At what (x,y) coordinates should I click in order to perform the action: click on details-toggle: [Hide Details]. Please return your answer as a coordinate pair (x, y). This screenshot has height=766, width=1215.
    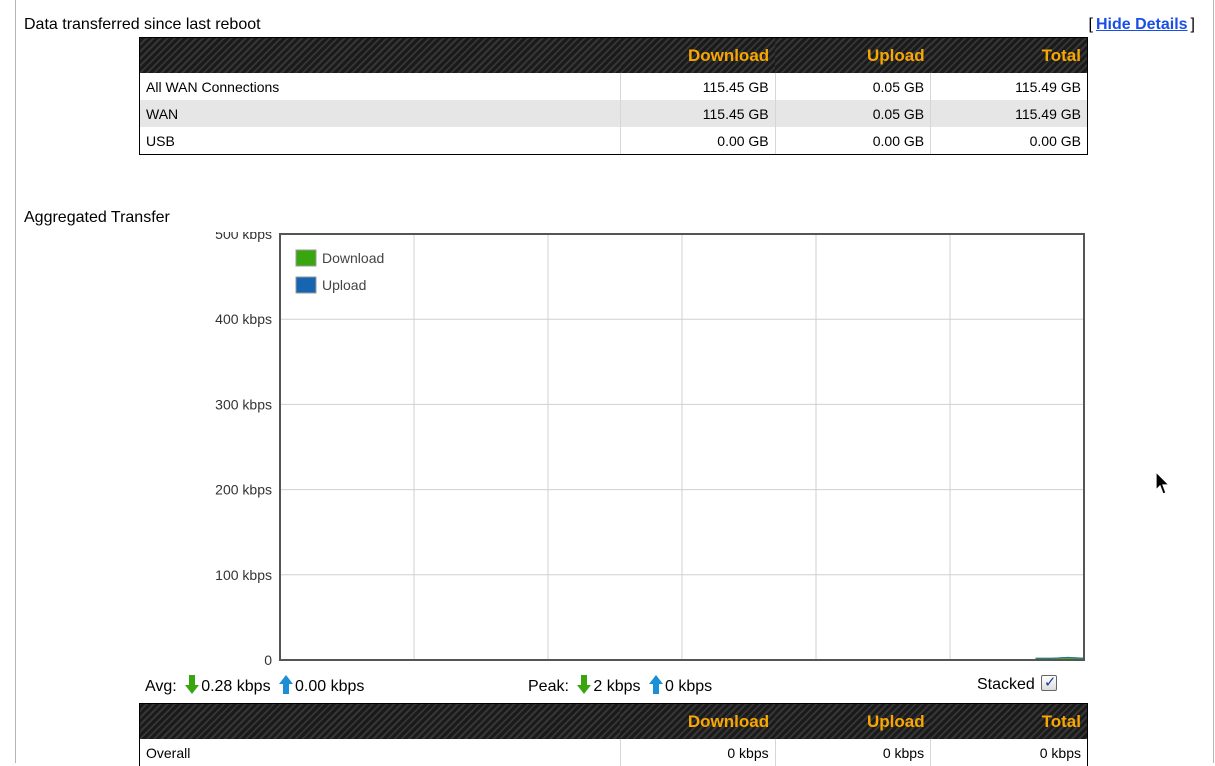
    Looking at the image, I should click on (1142, 25).